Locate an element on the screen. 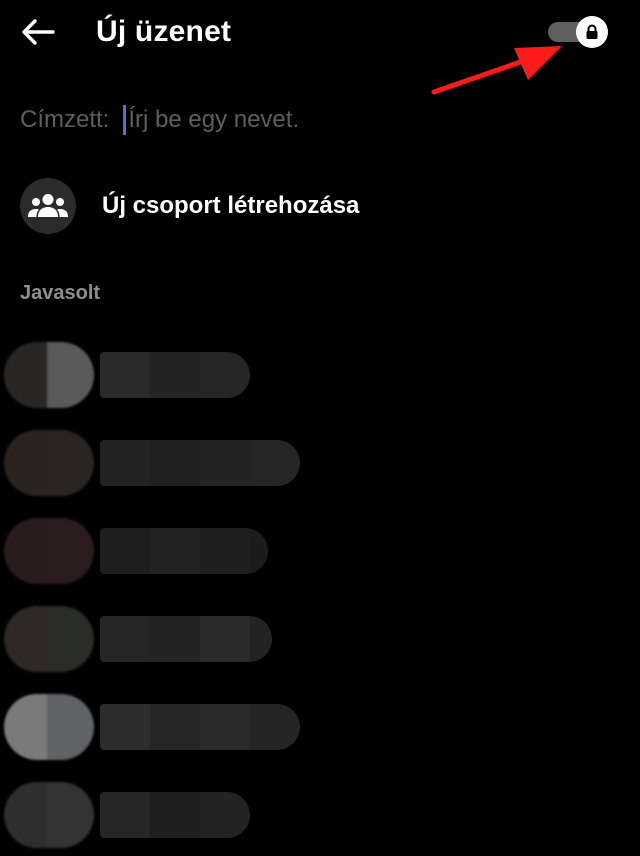 The image size is (640, 856). recipient-label: Címzett: is located at coordinates (65, 119).